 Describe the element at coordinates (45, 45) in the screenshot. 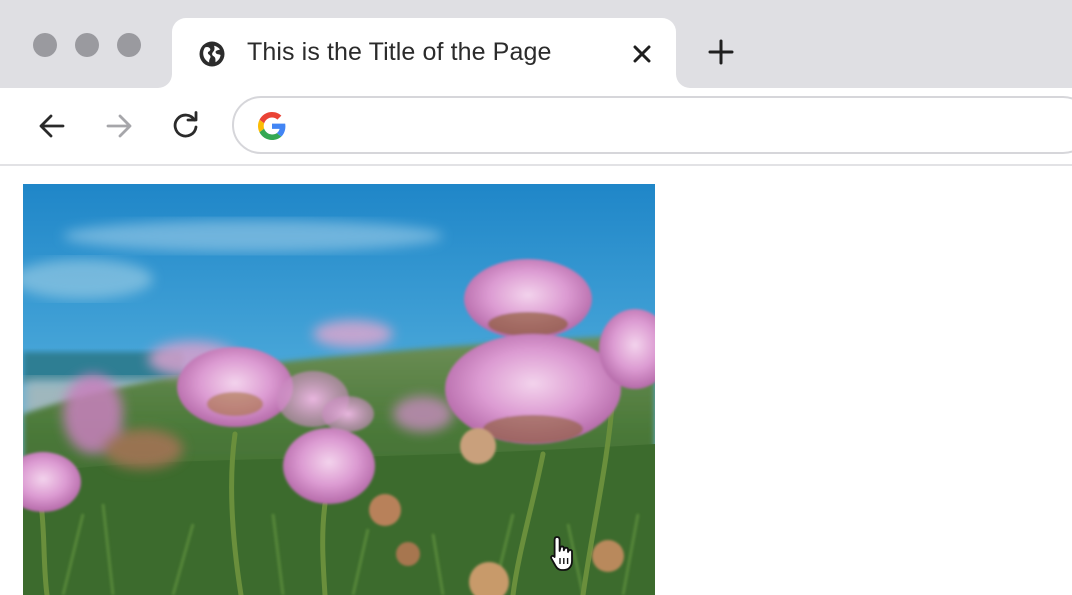

I see `window-close-button` at that location.